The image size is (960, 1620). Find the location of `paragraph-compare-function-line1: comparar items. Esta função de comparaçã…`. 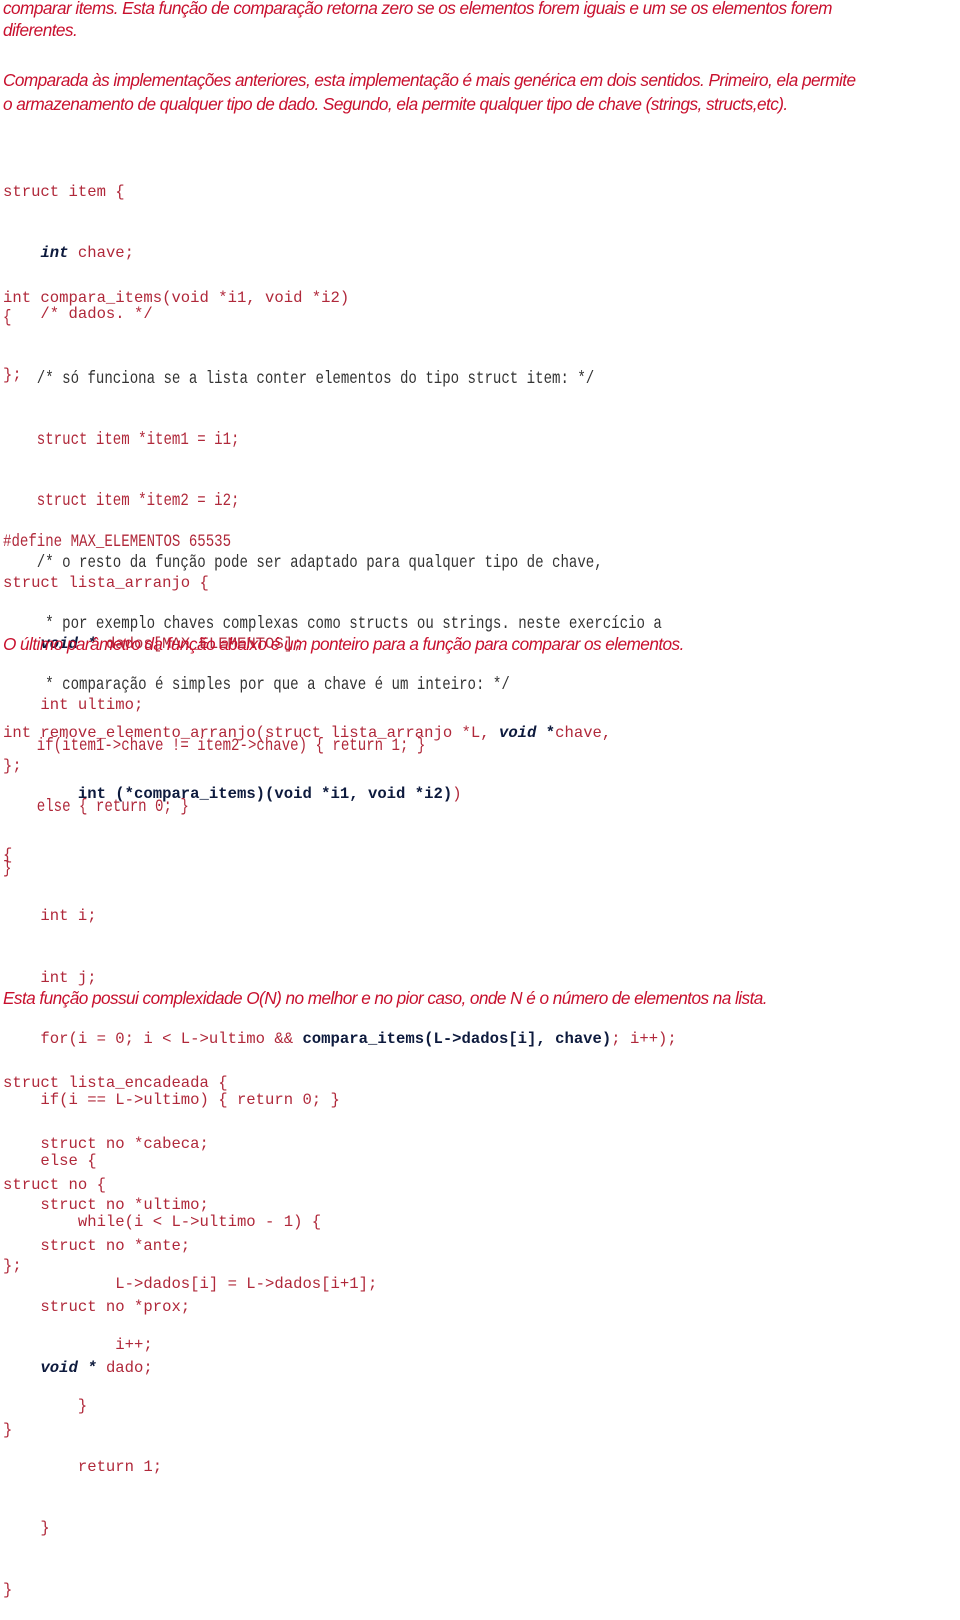

paragraph-compare-function-line1: comparar items. Esta função de comparaçã… is located at coordinates (417, 9).